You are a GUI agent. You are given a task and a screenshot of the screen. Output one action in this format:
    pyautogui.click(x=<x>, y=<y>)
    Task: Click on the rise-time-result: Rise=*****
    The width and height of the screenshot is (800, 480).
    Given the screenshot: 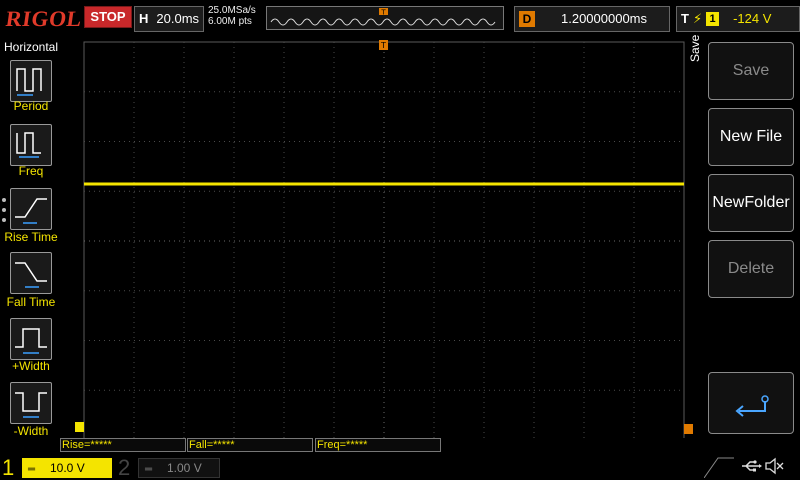 What is the action you would take?
    pyautogui.click(x=123, y=445)
    